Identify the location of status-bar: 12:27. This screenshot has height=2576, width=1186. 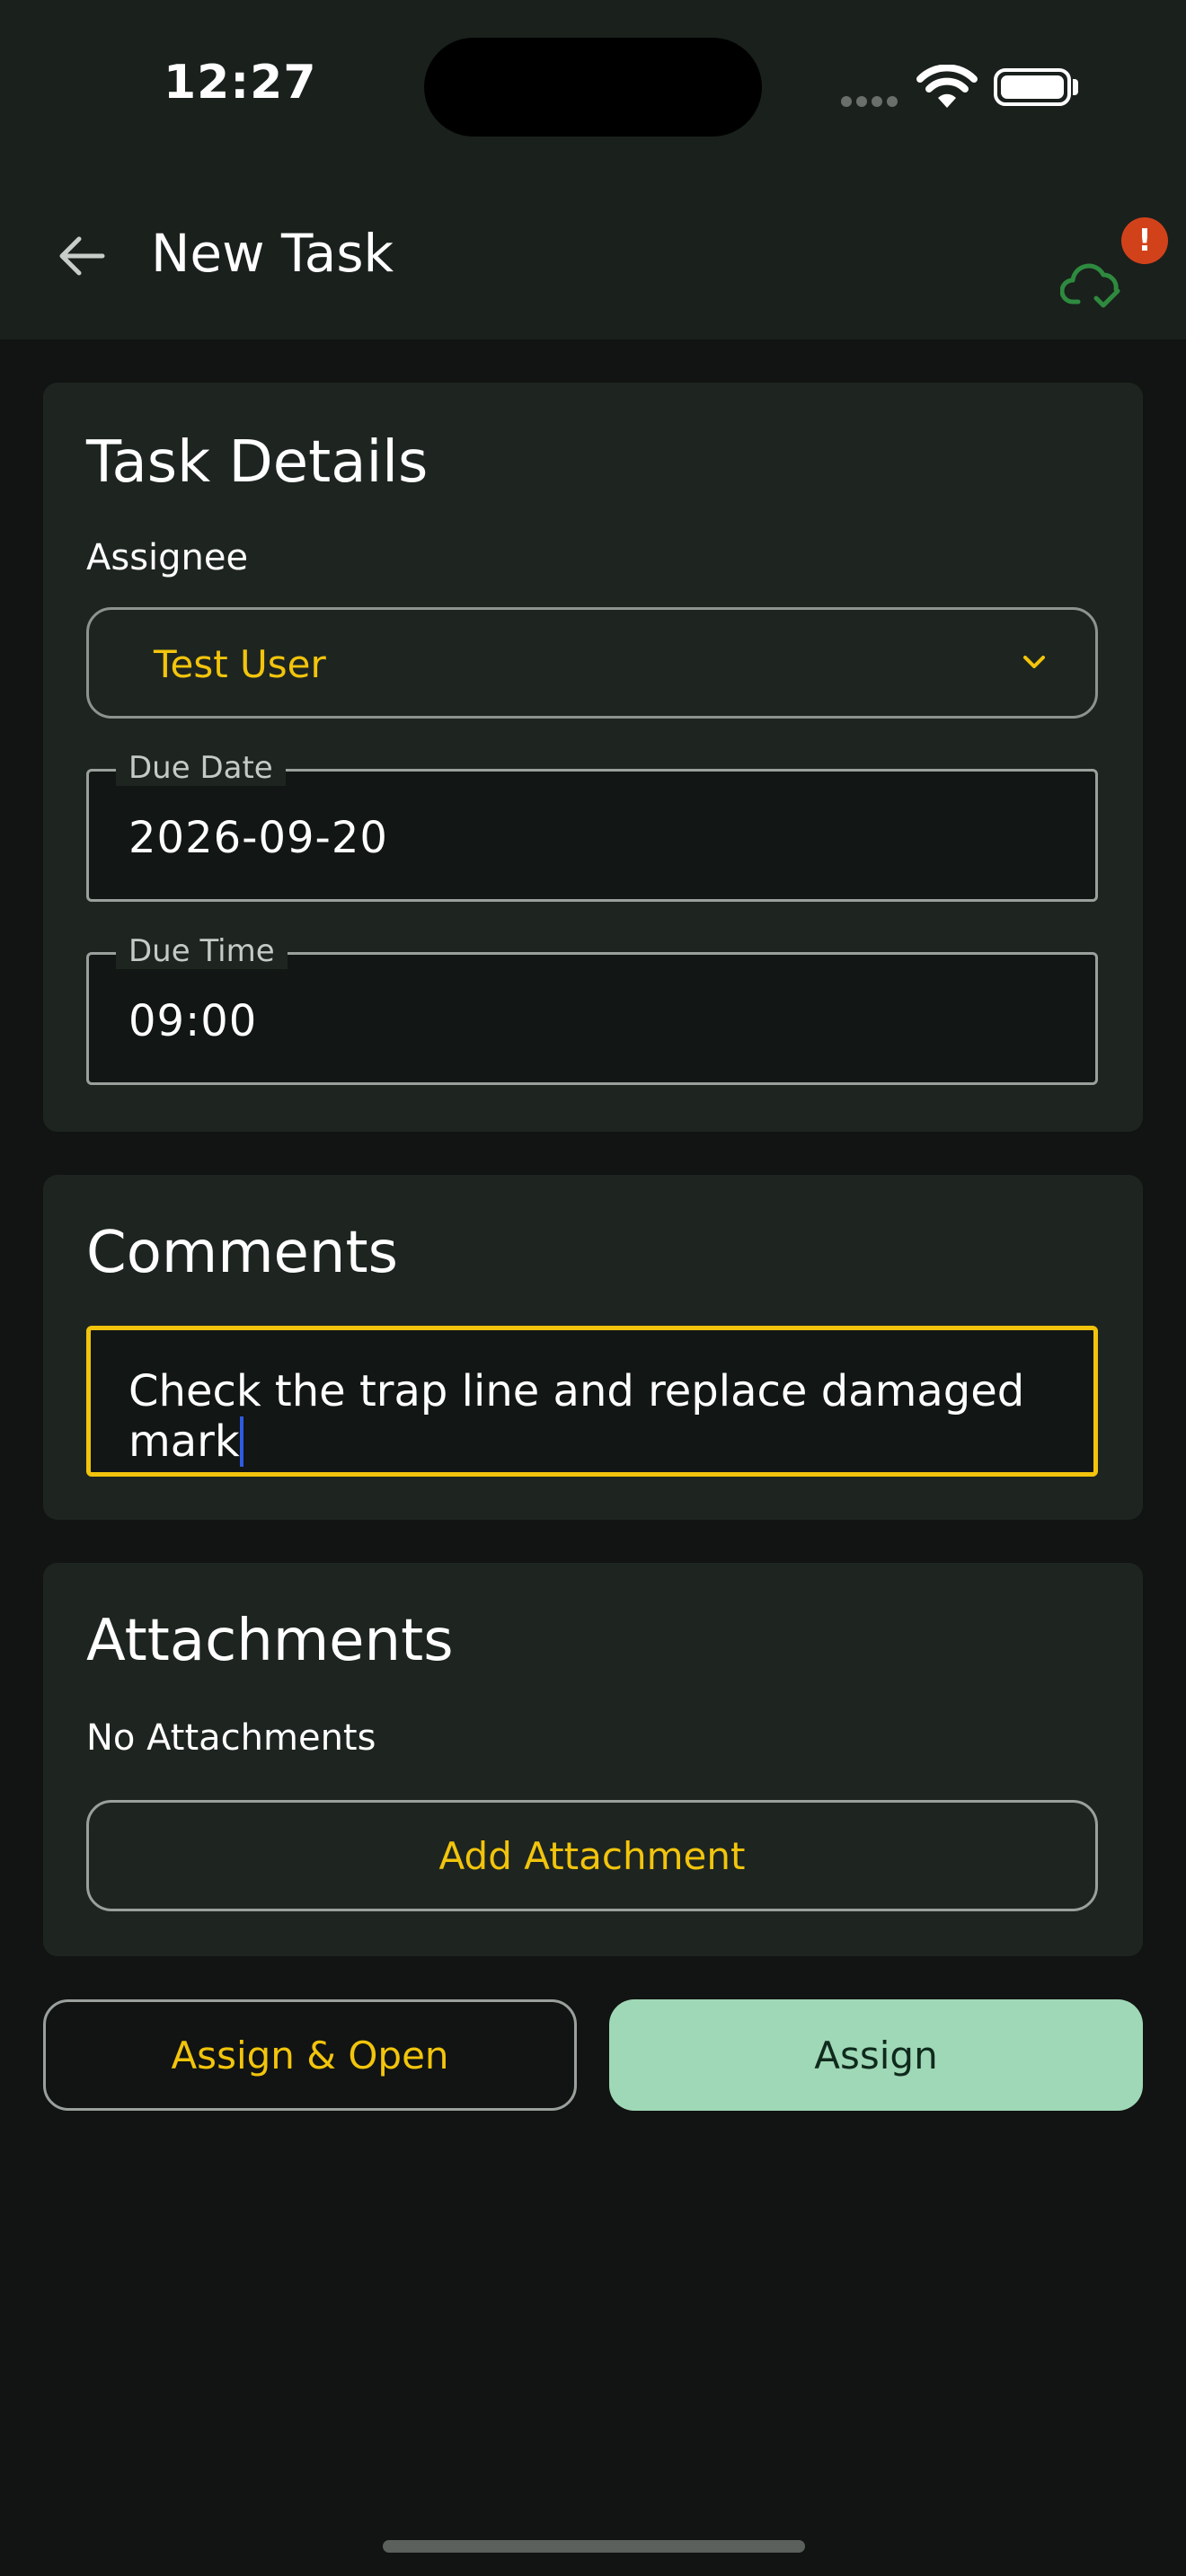
(593, 85).